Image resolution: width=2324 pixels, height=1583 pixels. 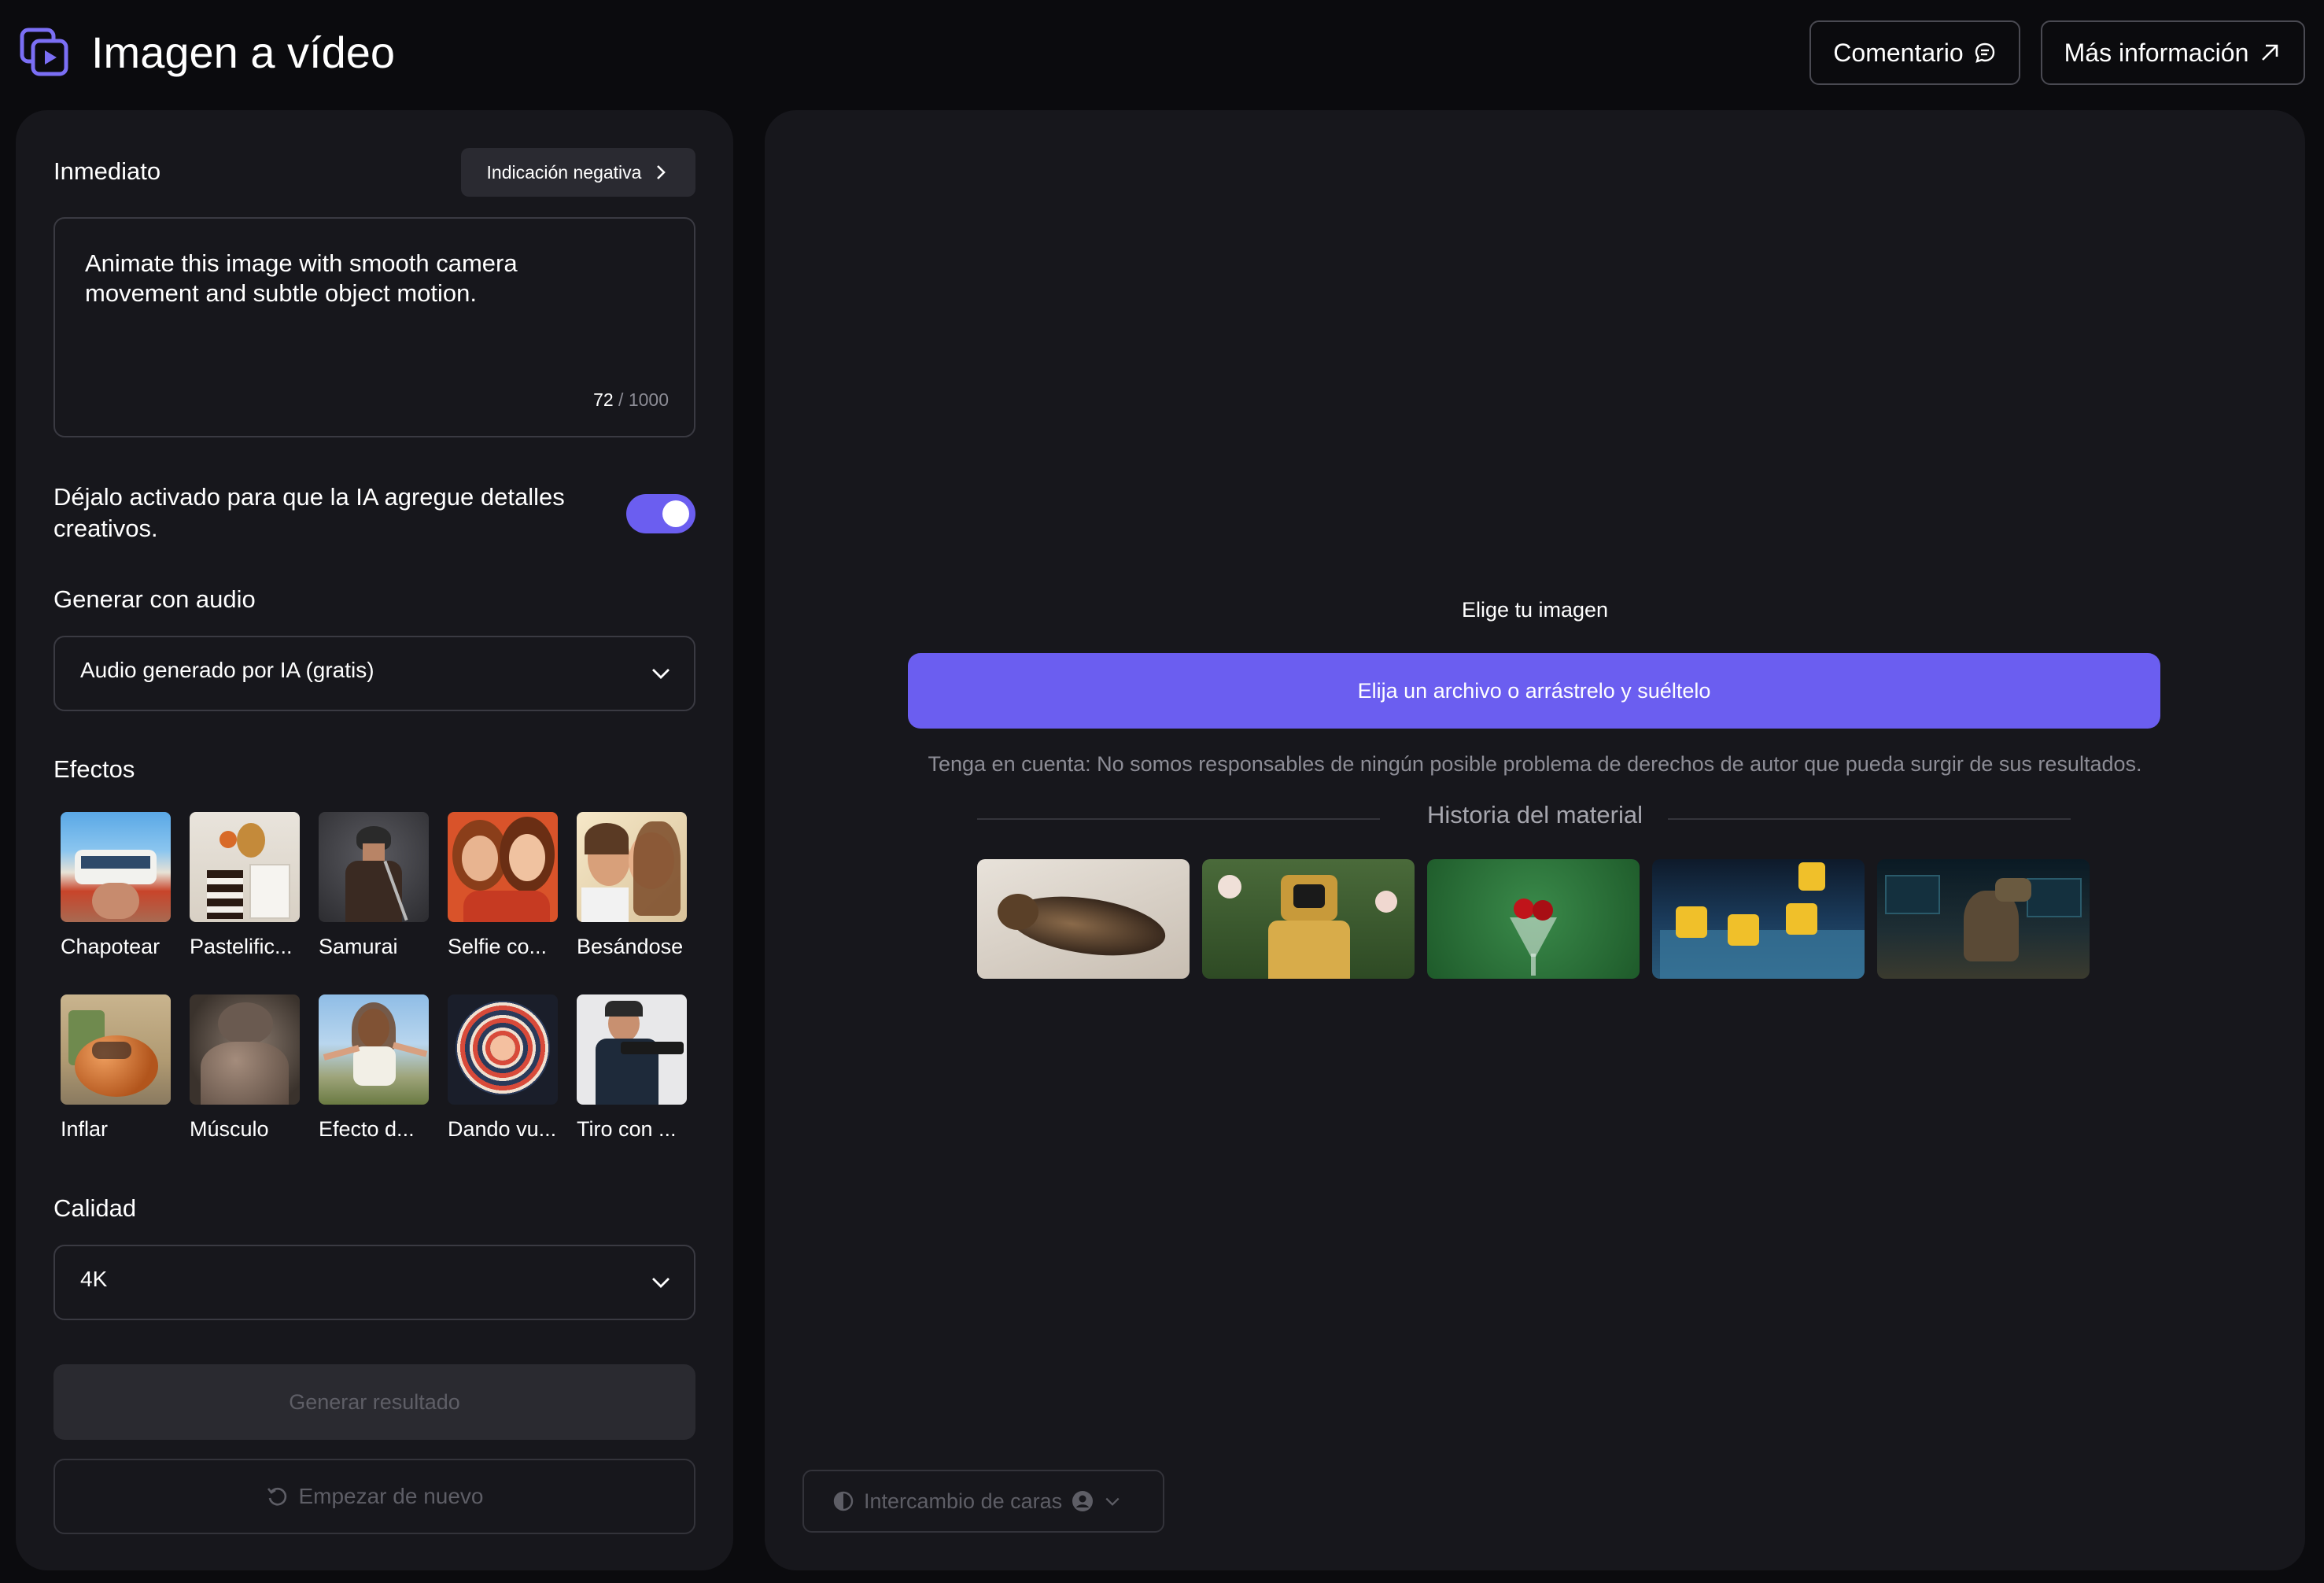 I want to click on undo-icon, so click(x=277, y=1496).